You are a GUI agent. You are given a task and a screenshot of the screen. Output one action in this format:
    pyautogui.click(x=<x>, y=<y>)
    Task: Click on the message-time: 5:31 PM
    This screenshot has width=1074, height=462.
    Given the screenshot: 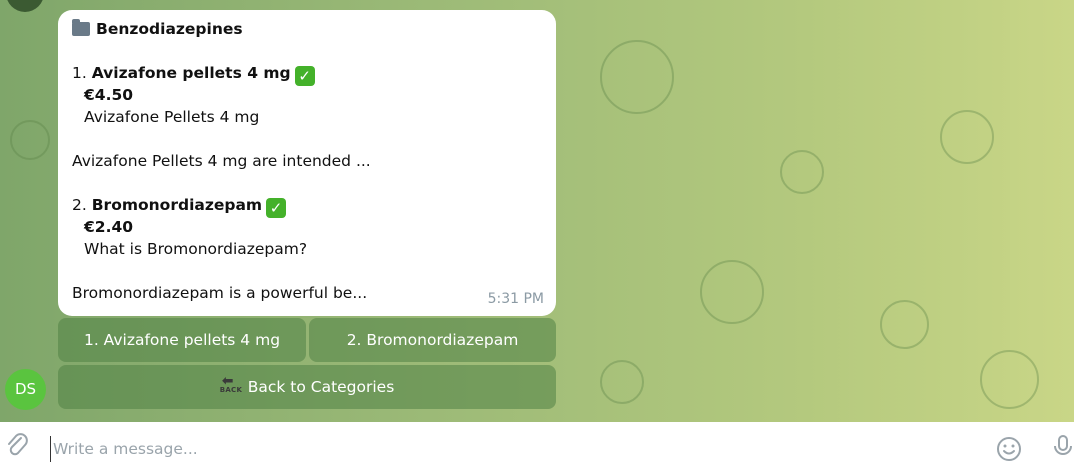 What is the action you would take?
    pyautogui.click(x=515, y=299)
    